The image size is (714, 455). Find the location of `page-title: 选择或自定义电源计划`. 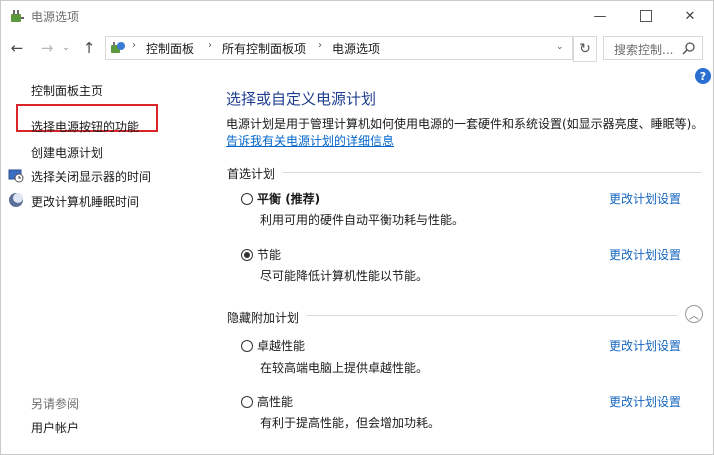

page-title: 选择或自定义电源计划 is located at coordinates (301, 99).